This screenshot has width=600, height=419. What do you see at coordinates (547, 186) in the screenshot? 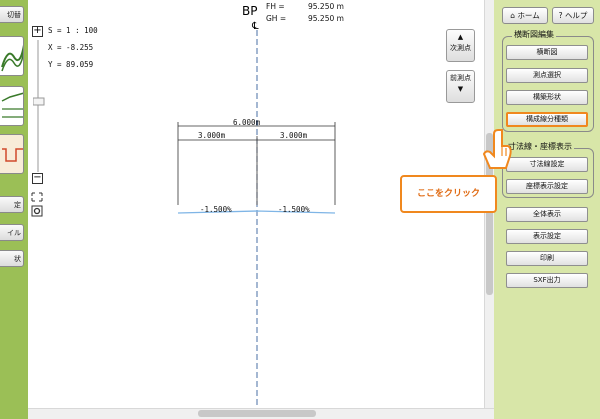
I see `coordinate-display-button: 座標表示設定` at bounding box center [547, 186].